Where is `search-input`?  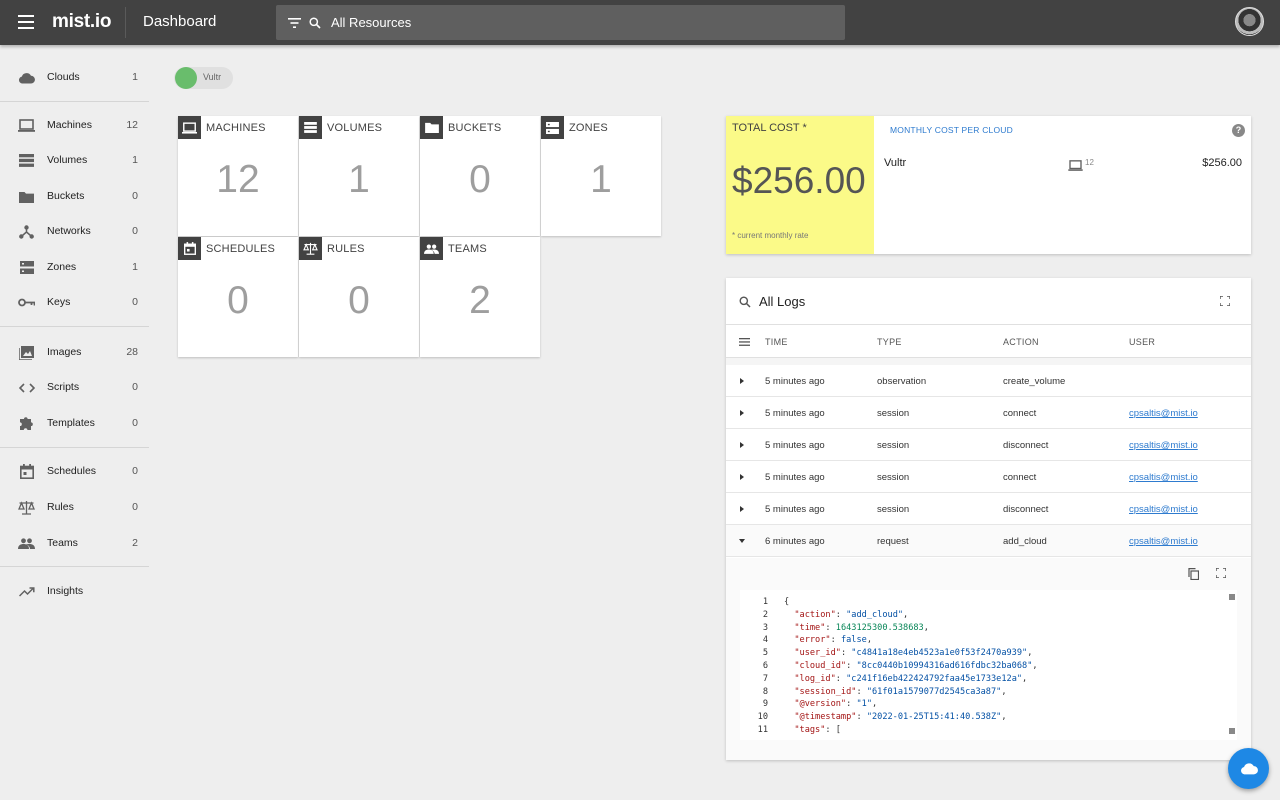 search-input is located at coordinates (571, 22).